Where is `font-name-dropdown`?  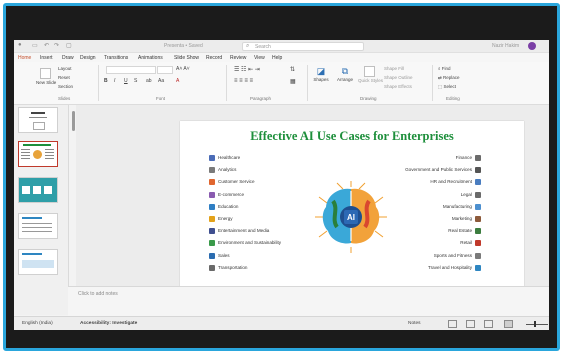 font-name-dropdown is located at coordinates (131, 70).